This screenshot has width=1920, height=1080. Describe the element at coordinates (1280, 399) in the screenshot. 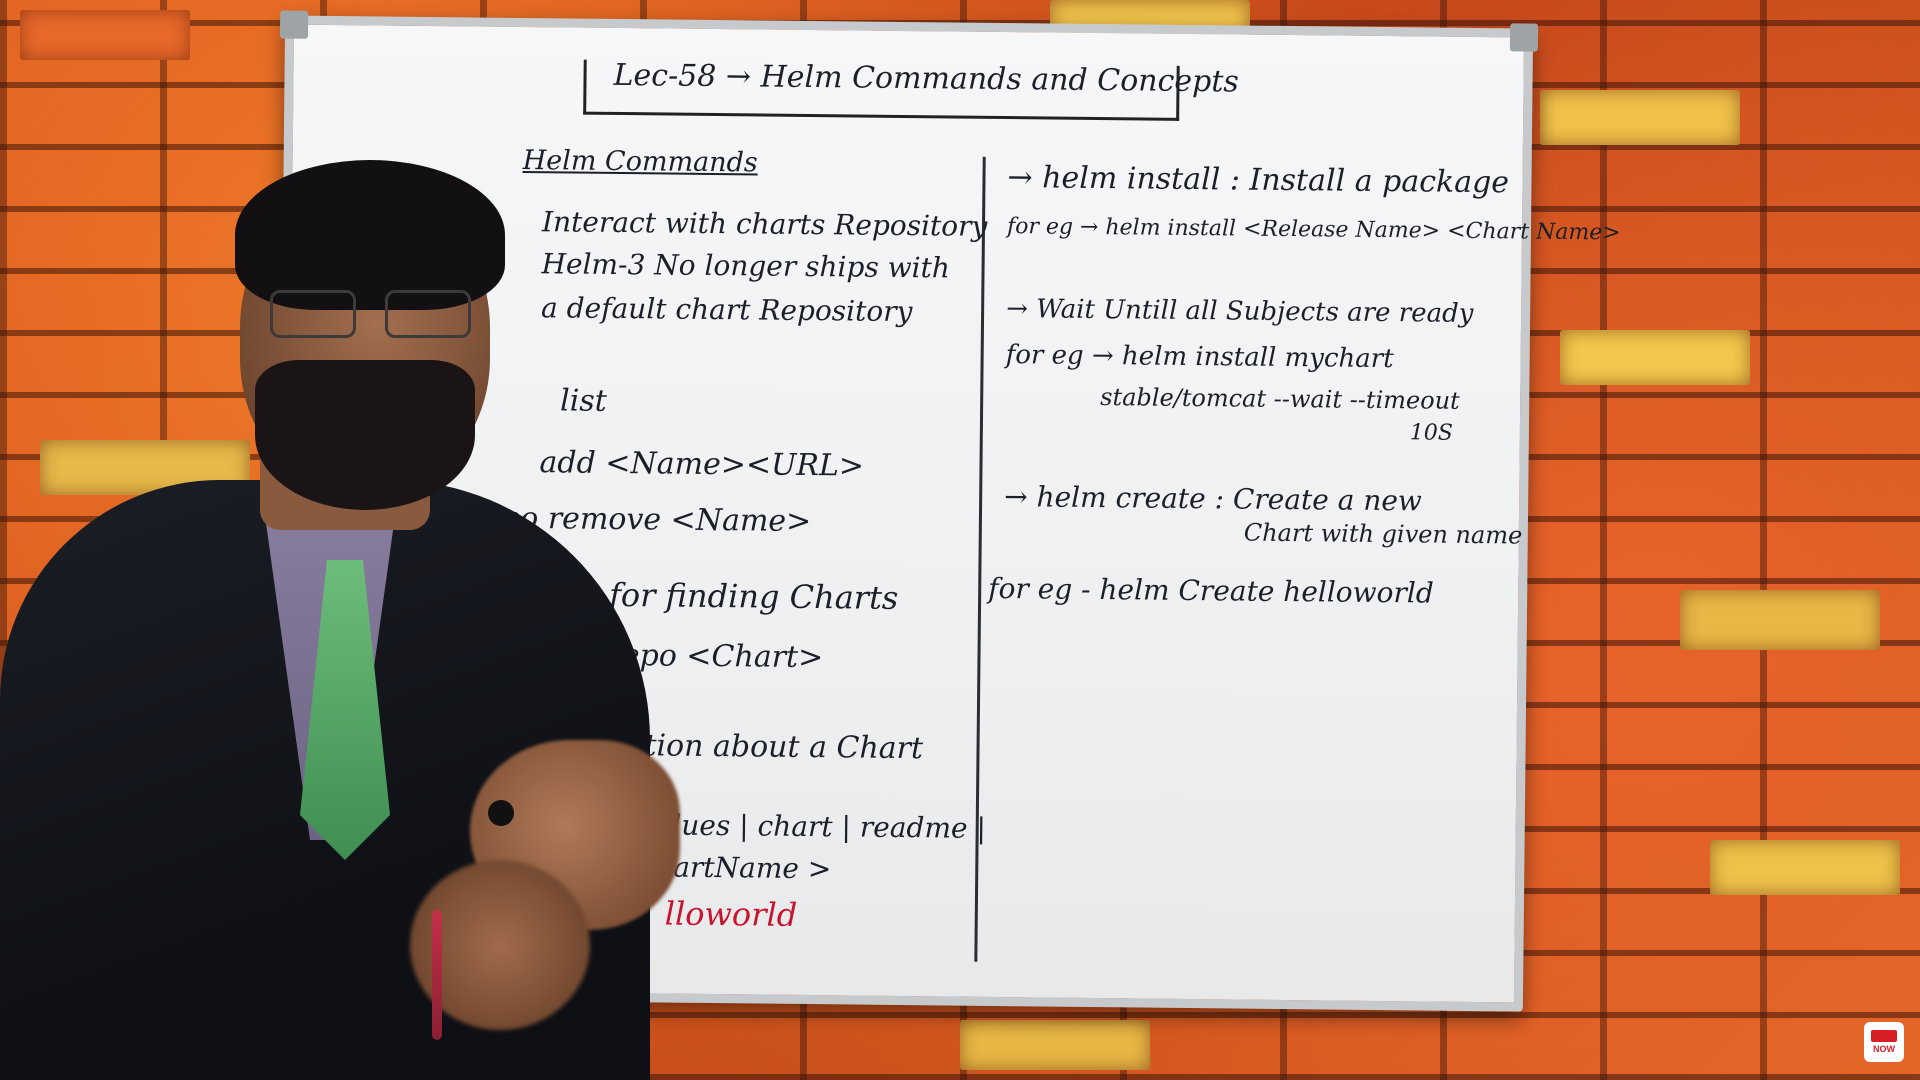

I see `right-line: stable/tomcat --wait --timeout` at that location.